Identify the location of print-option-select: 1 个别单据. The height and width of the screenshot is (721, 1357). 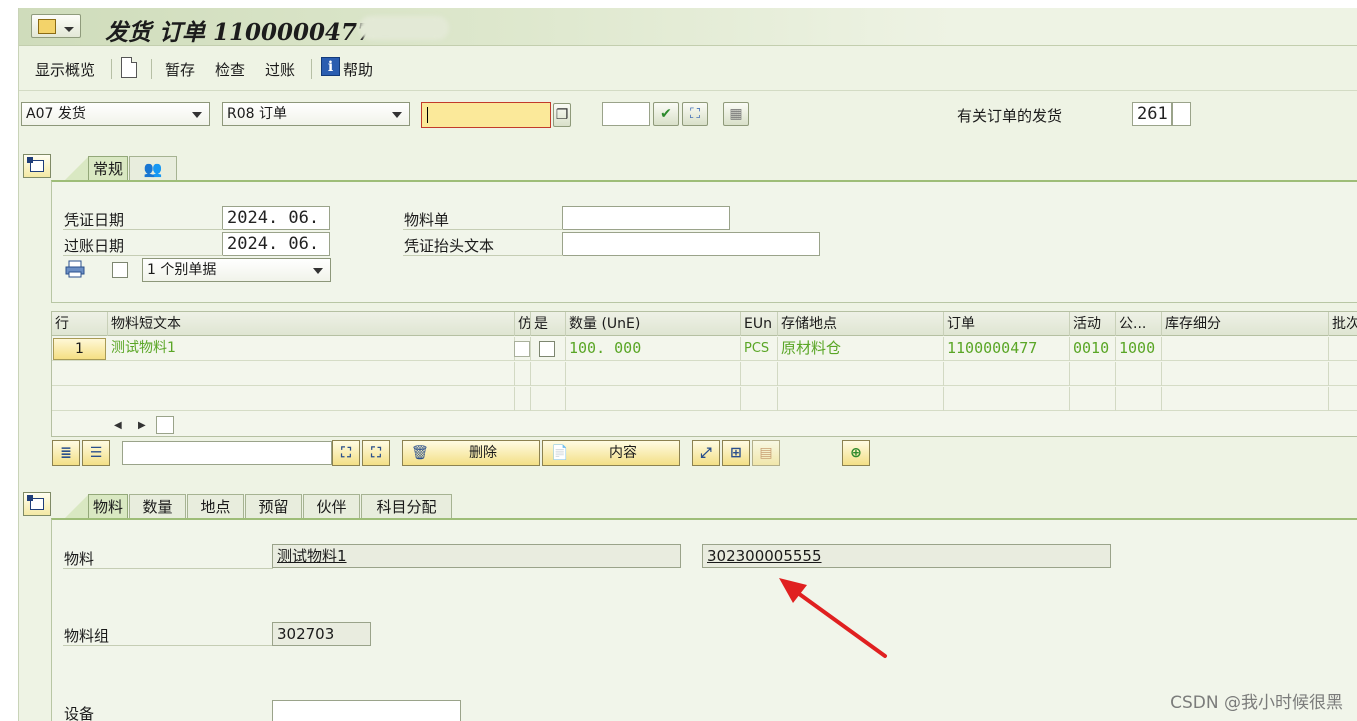
(236, 270).